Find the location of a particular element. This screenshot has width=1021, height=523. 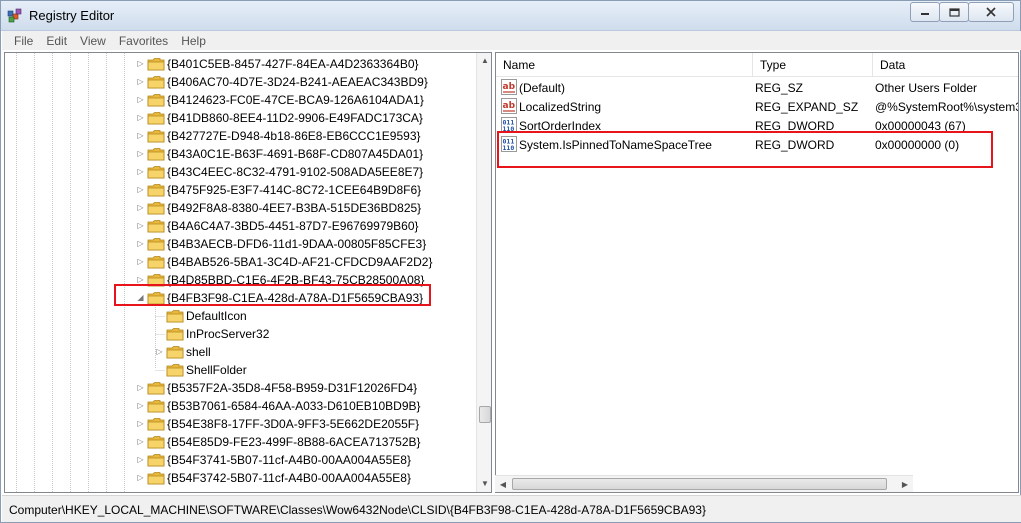

menu-file: File is located at coordinates (23, 41).